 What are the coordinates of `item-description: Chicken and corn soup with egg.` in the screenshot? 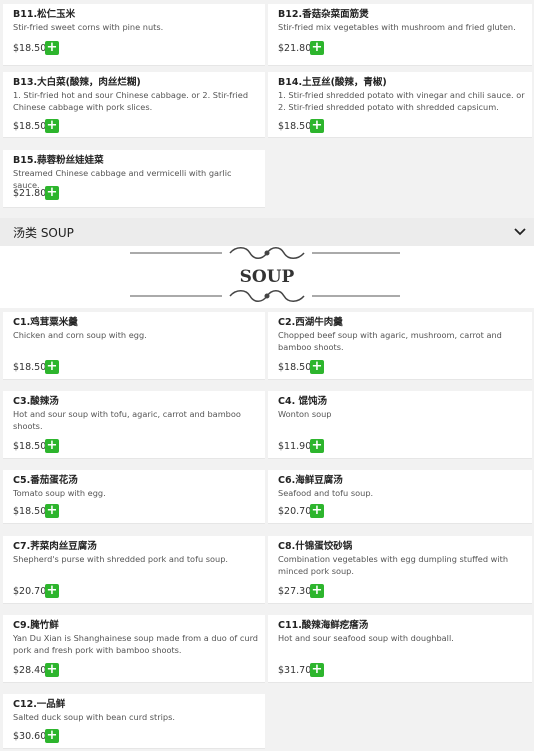 It's located at (80, 335).